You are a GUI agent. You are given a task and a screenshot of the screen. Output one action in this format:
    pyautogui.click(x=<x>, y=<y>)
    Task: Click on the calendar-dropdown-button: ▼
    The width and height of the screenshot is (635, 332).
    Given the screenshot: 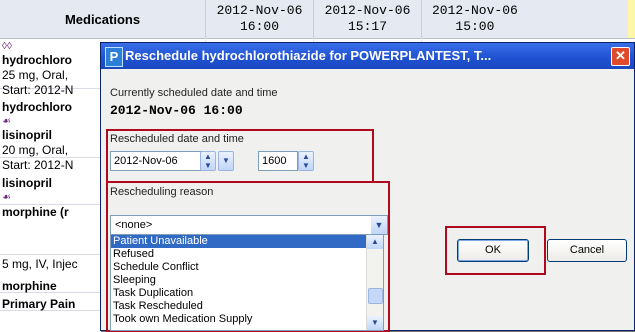 What is the action you would take?
    pyautogui.click(x=226, y=161)
    